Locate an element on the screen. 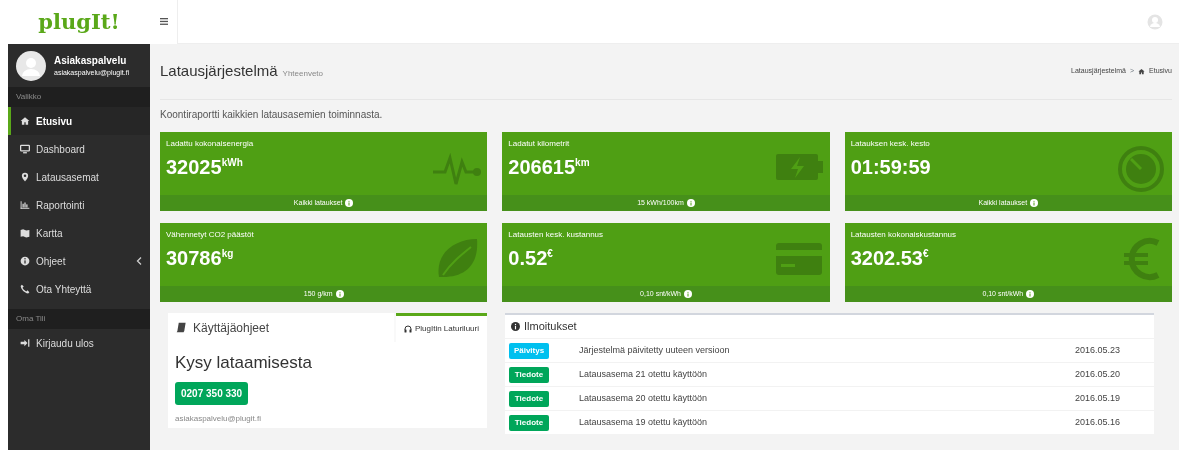 This screenshot has width=1179, height=450. notice-tag: Päivitys is located at coordinates (529, 350).